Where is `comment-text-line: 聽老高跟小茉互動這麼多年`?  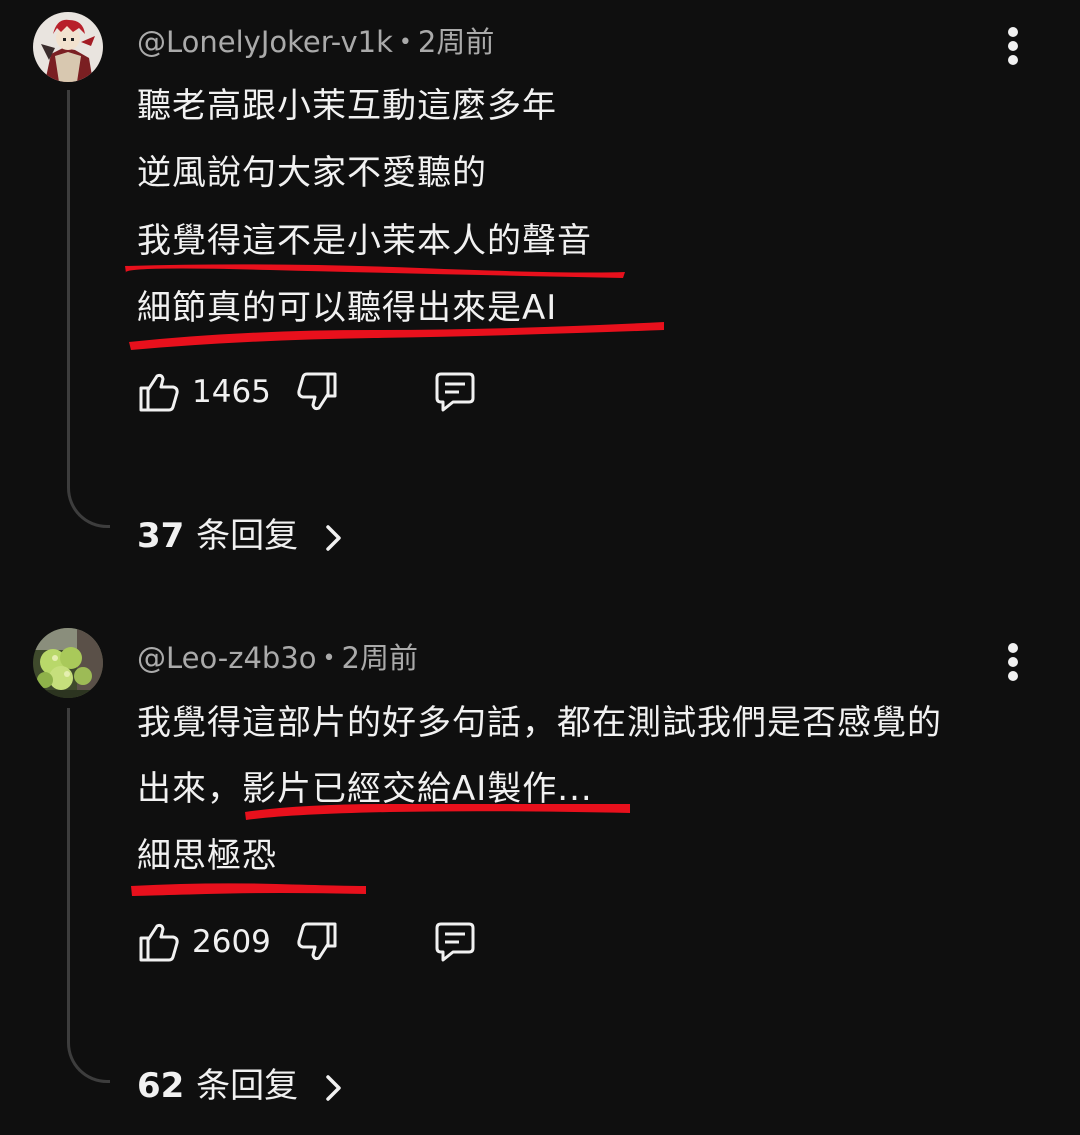 comment-text-line: 聽老高跟小茉互動這麼多年 is located at coordinates (347, 106).